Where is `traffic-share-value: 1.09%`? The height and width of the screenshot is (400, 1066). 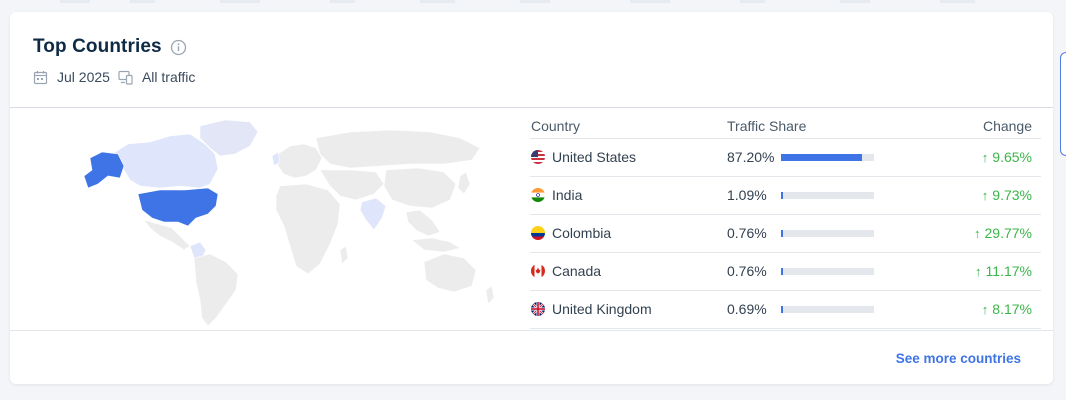
traffic-share-value: 1.09% is located at coordinates (747, 195).